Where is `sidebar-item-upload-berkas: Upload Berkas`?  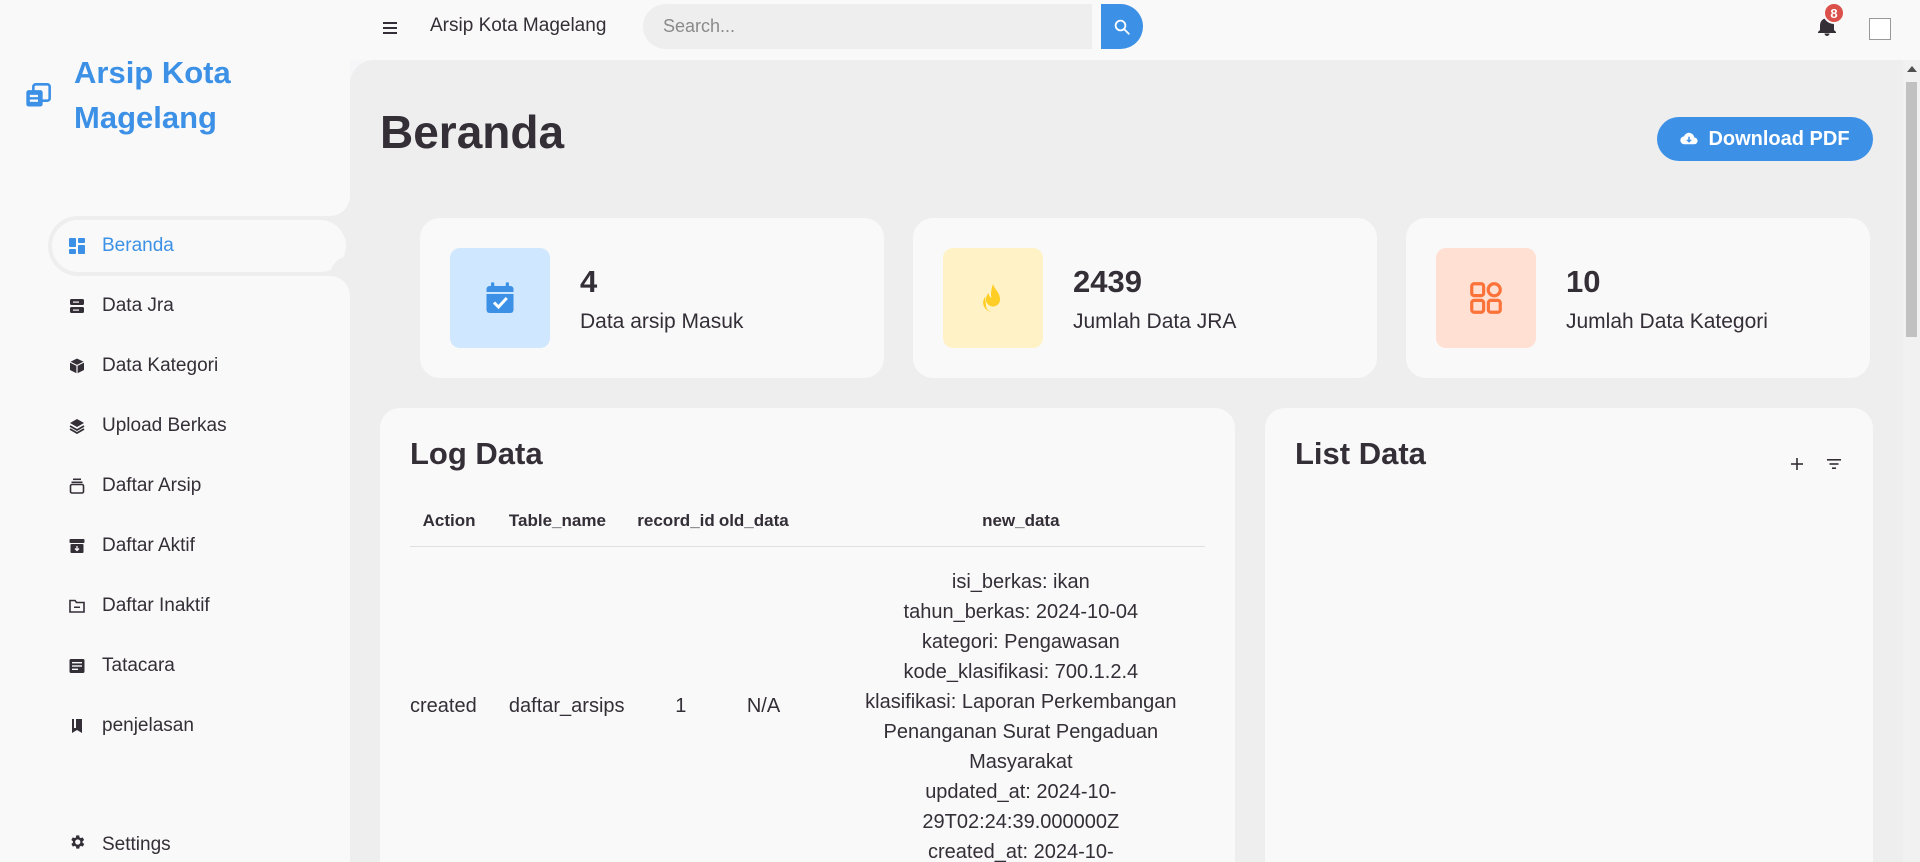
sidebar-item-upload-berkas: Upload Berkas is located at coordinates (199, 426).